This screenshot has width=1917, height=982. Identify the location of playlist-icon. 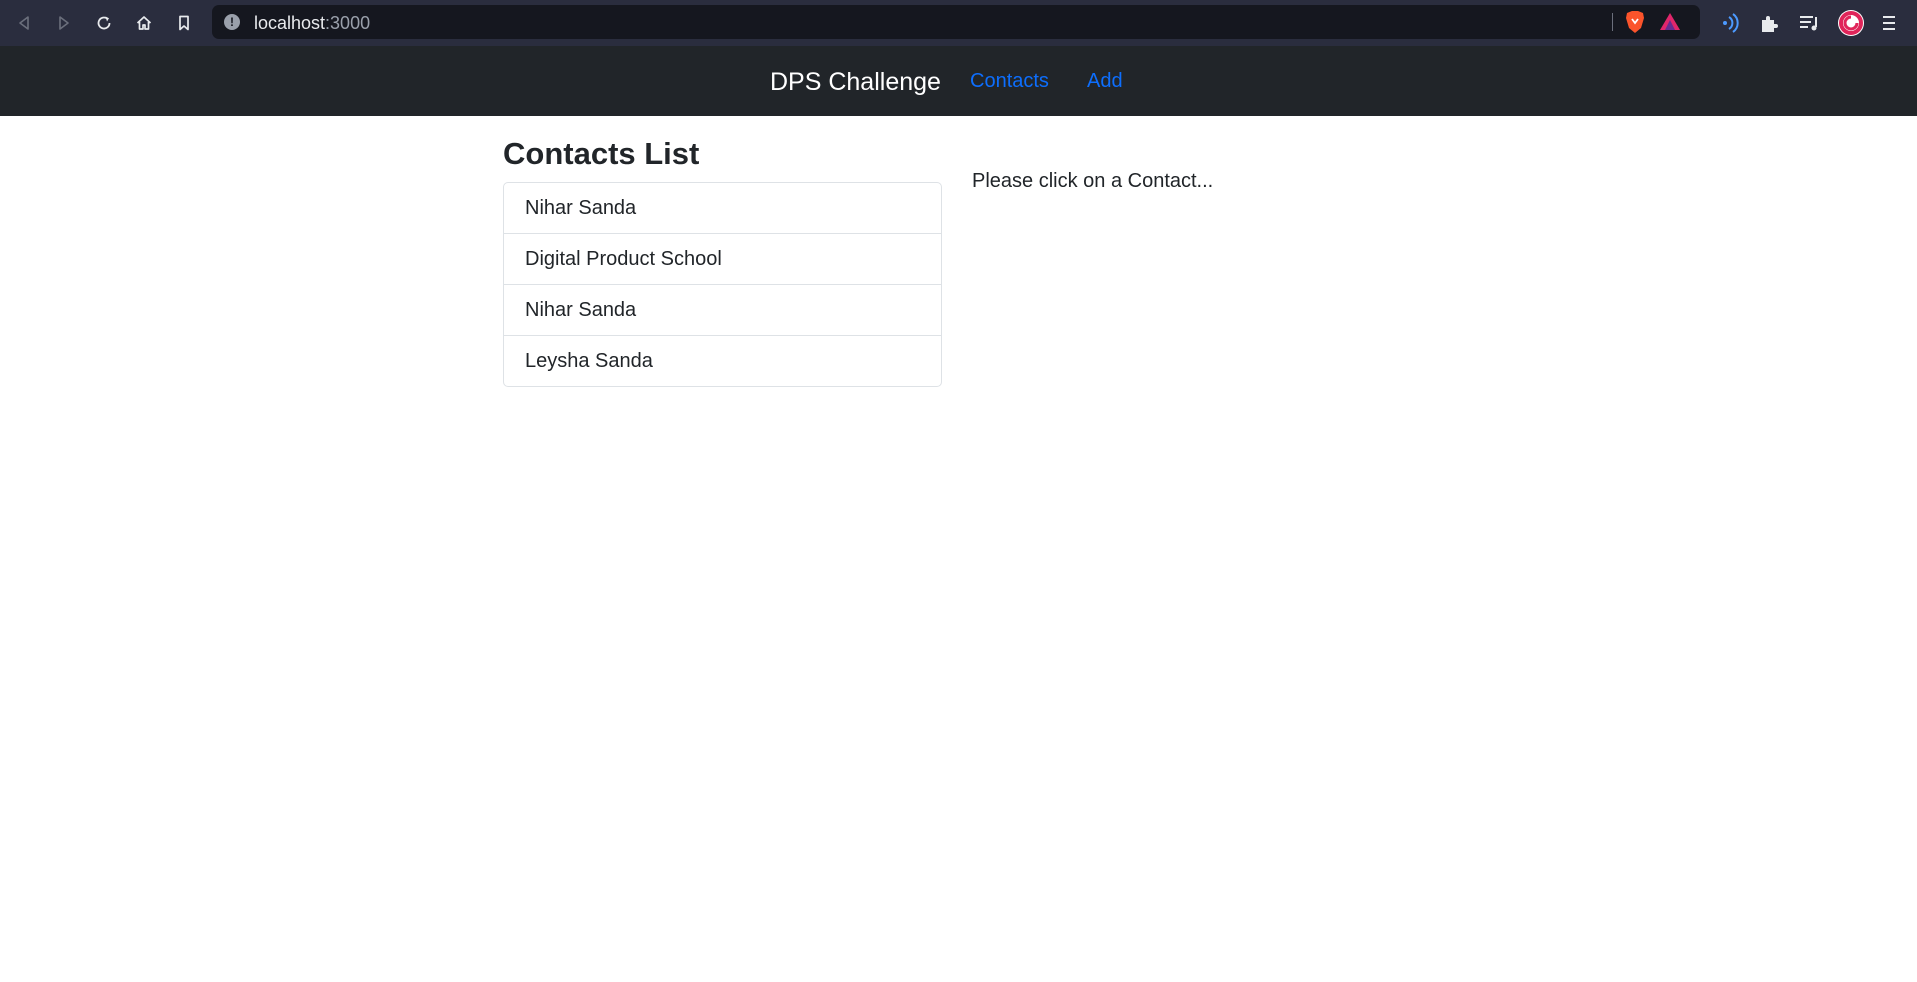
(1809, 23).